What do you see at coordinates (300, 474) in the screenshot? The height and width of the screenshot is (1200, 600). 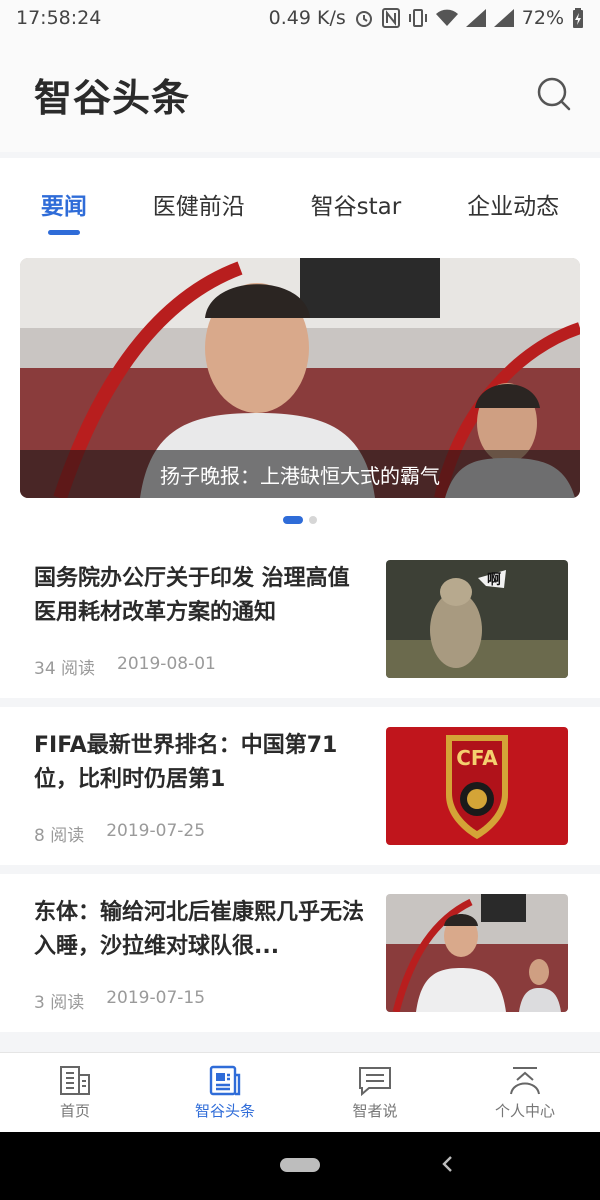 I see `banner-caption: 扬子晚报：上港缺恒大式的霸气` at bounding box center [300, 474].